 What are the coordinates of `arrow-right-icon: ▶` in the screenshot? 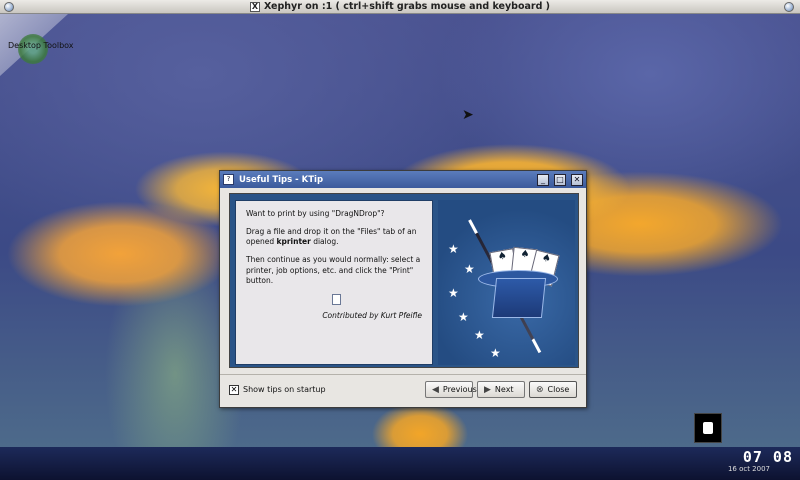 It's located at (487, 389).